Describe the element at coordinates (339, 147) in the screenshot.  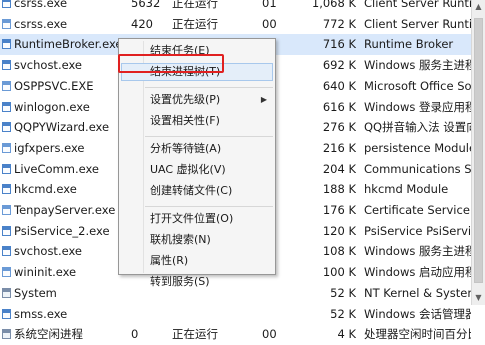
I see `process-memory: 216 K` at that location.